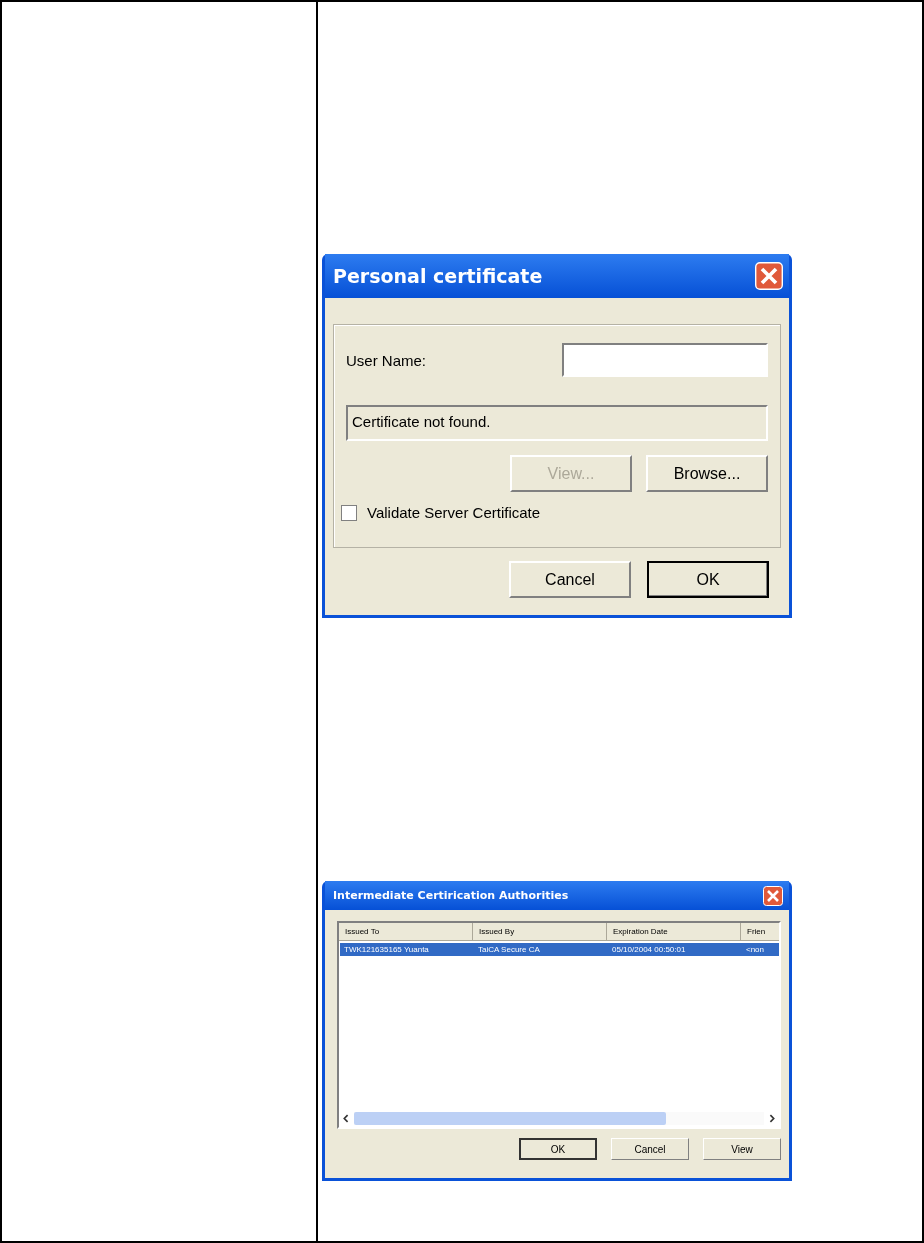 The height and width of the screenshot is (1243, 924). Describe the element at coordinates (559, 949) in the screenshot. I see `list-row: TWK121635165 Yuanta TaiCA Secure CA 05/10/2004 00:50:01 <non` at that location.